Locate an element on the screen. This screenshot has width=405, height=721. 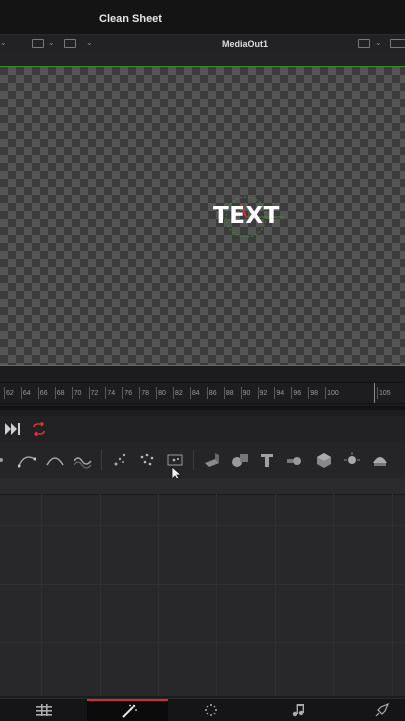
renderer-3d-icon is located at coordinates (324, 460).